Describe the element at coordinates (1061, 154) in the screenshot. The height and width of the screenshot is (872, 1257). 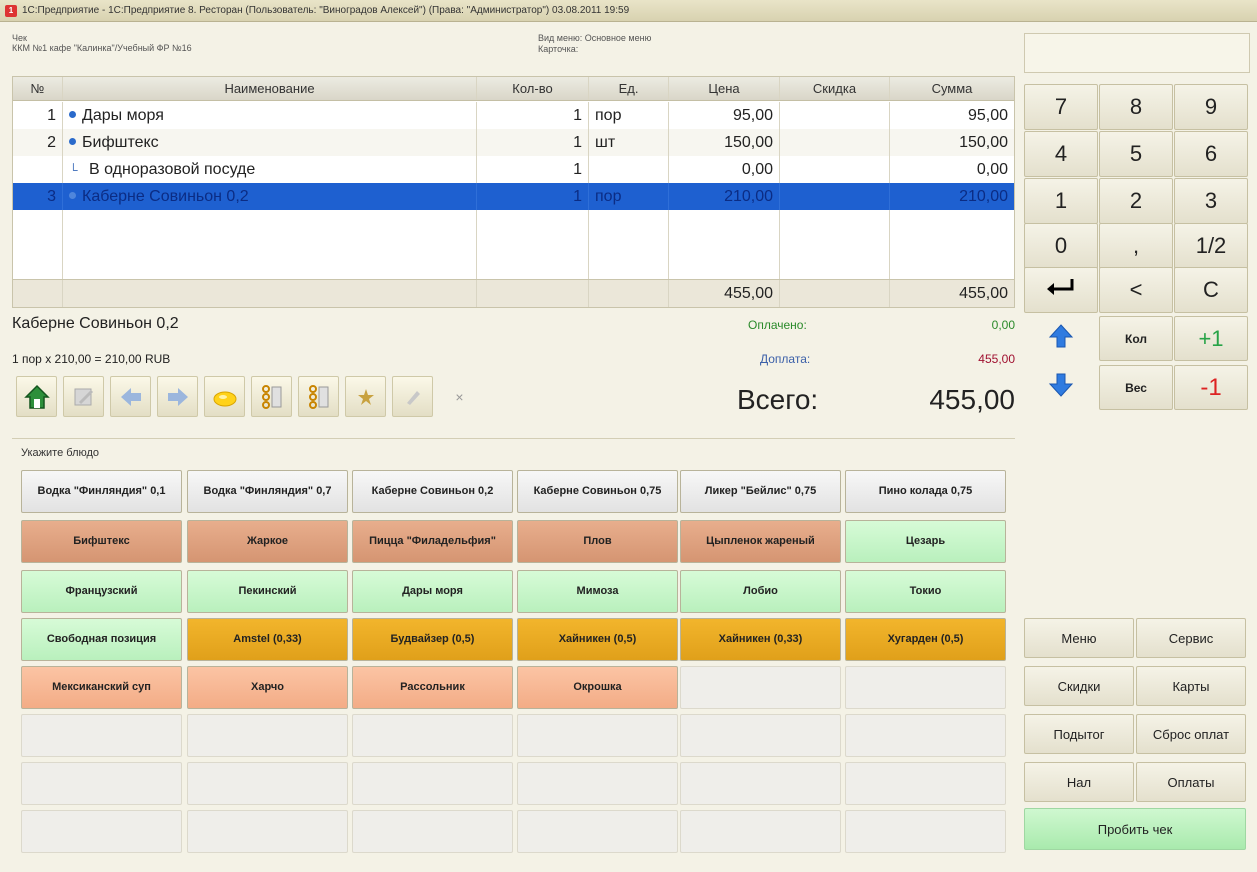
I see `key-4: 4` at that location.